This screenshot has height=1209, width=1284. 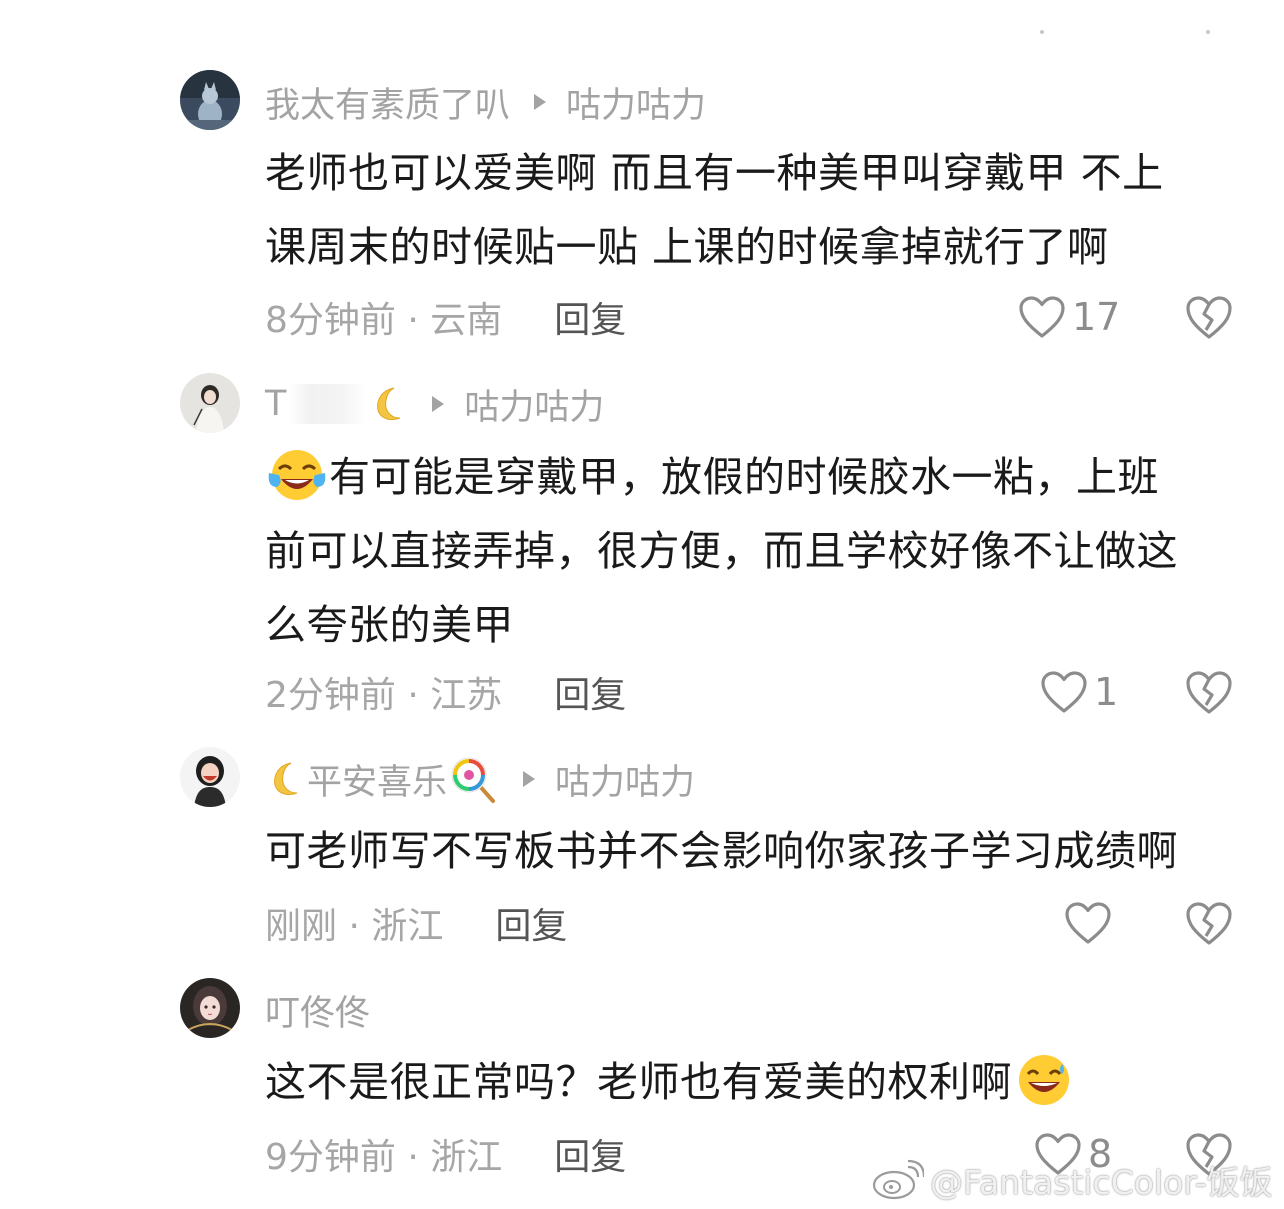 I want to click on watermark: @FantasticColor-饭饭, so click(x=1071, y=1180).